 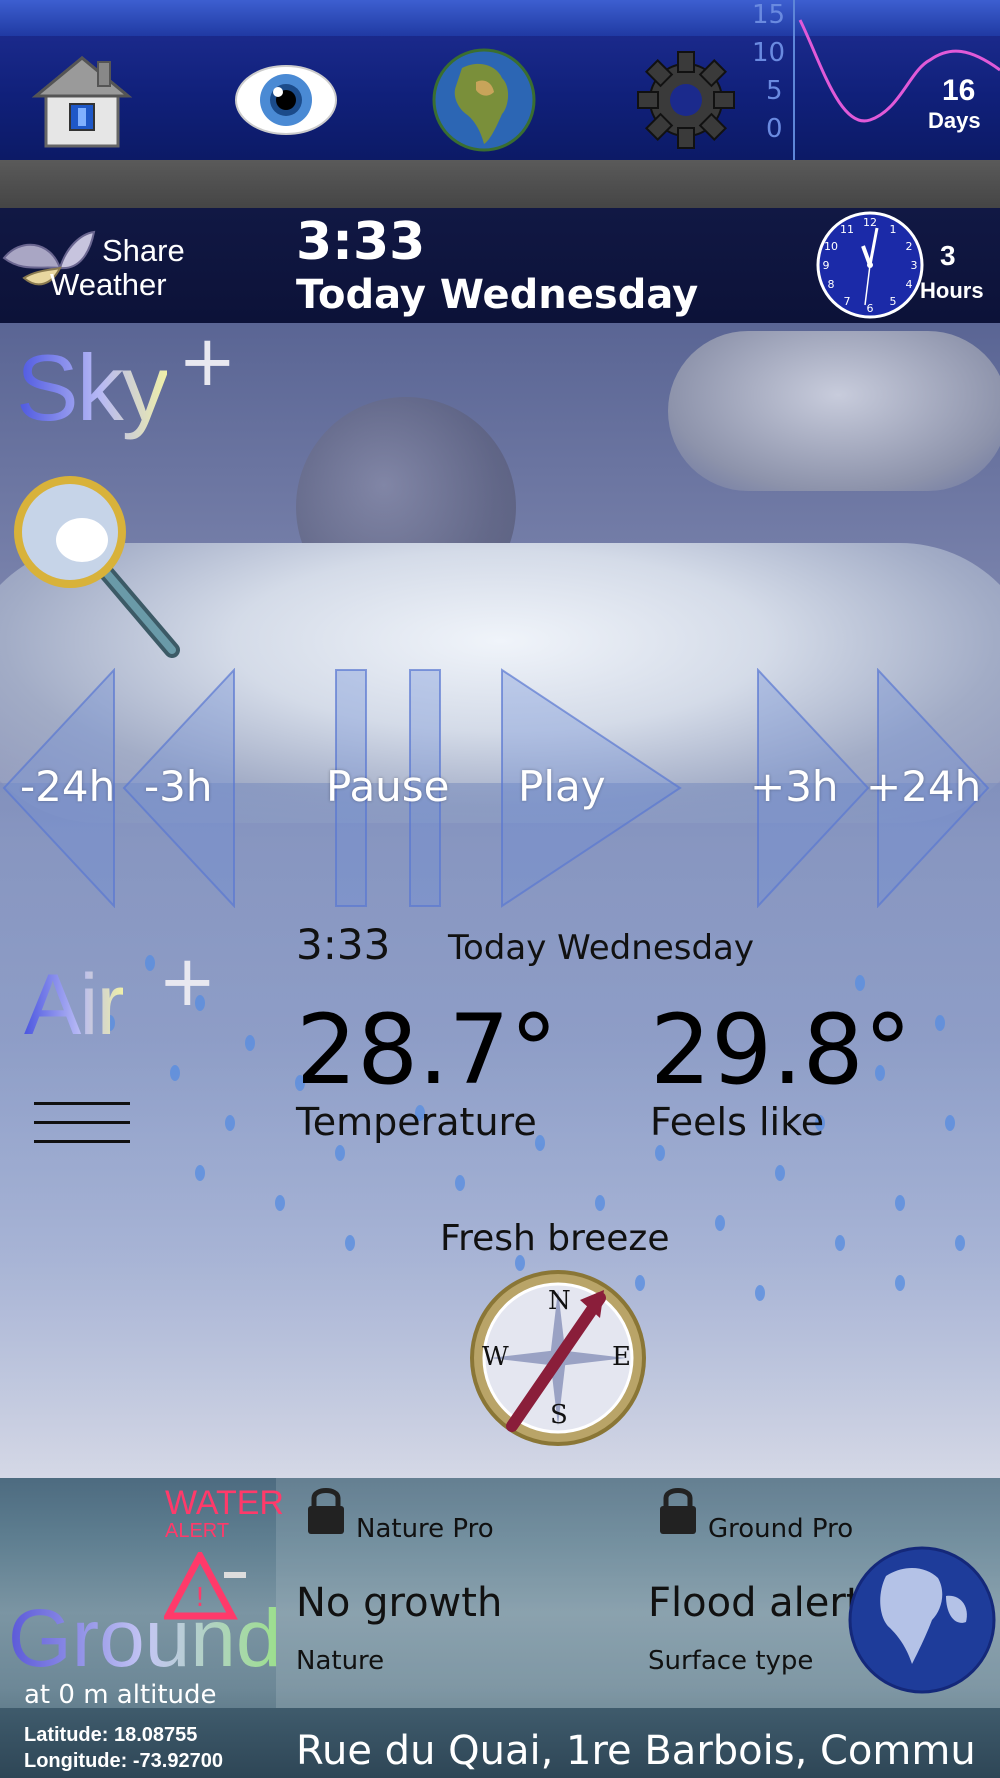 I want to click on air-expand-plus: +, so click(x=187, y=981).